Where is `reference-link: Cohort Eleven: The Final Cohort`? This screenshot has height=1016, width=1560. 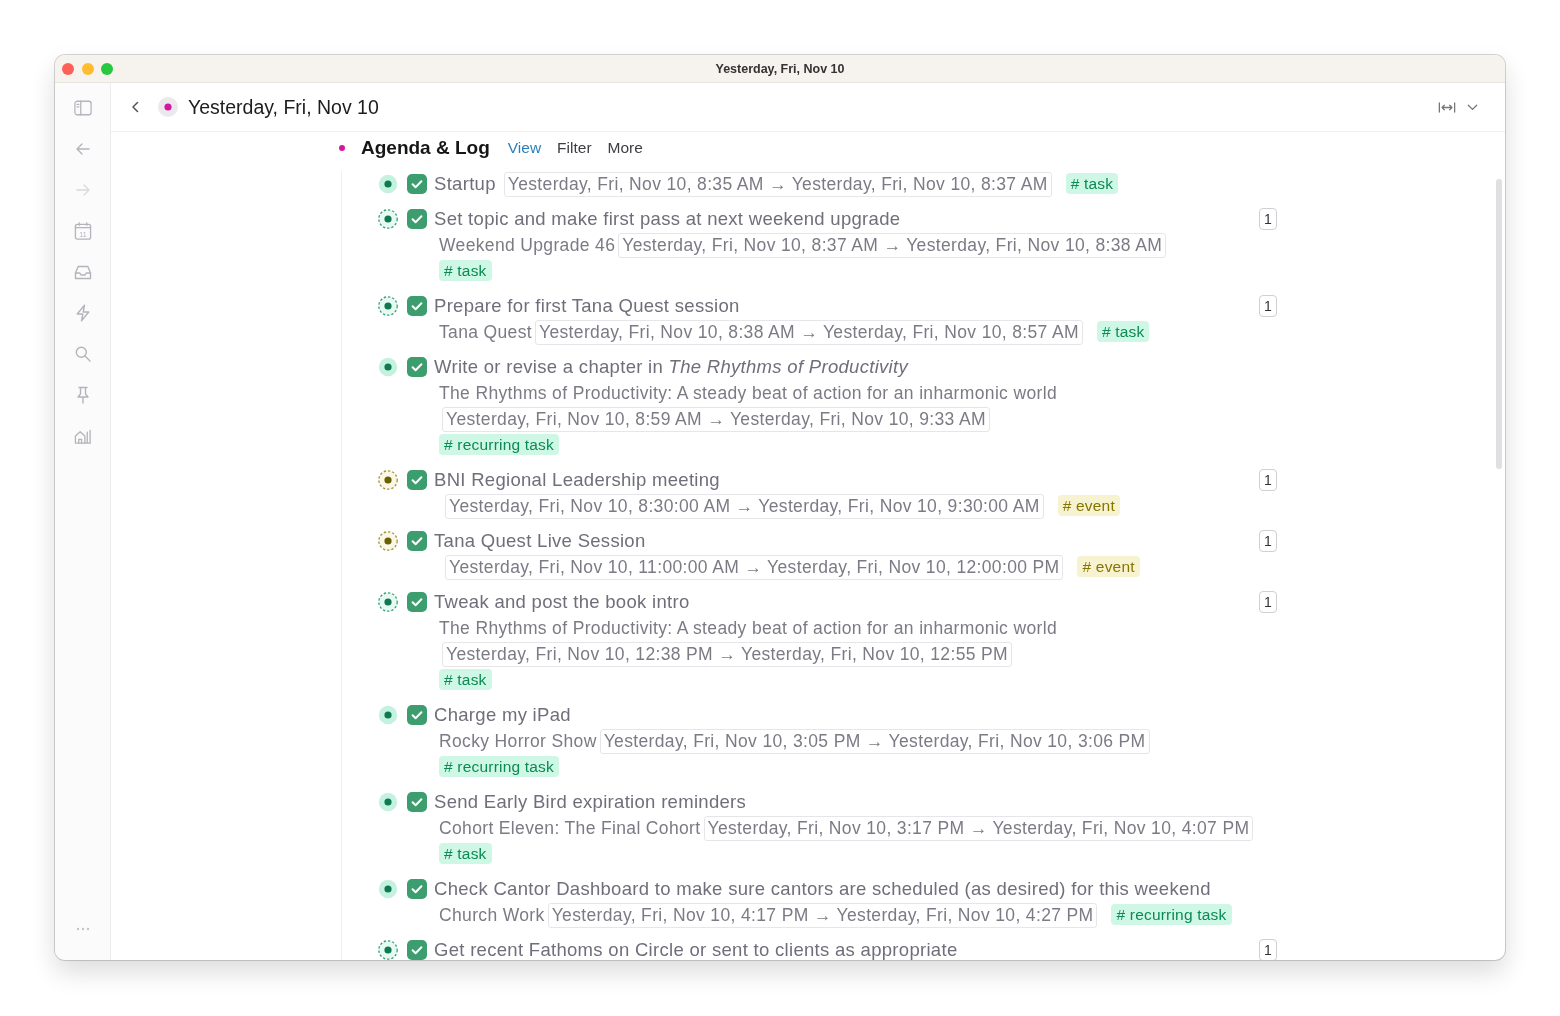 reference-link: Cohort Eleven: The Final Cohort is located at coordinates (570, 828).